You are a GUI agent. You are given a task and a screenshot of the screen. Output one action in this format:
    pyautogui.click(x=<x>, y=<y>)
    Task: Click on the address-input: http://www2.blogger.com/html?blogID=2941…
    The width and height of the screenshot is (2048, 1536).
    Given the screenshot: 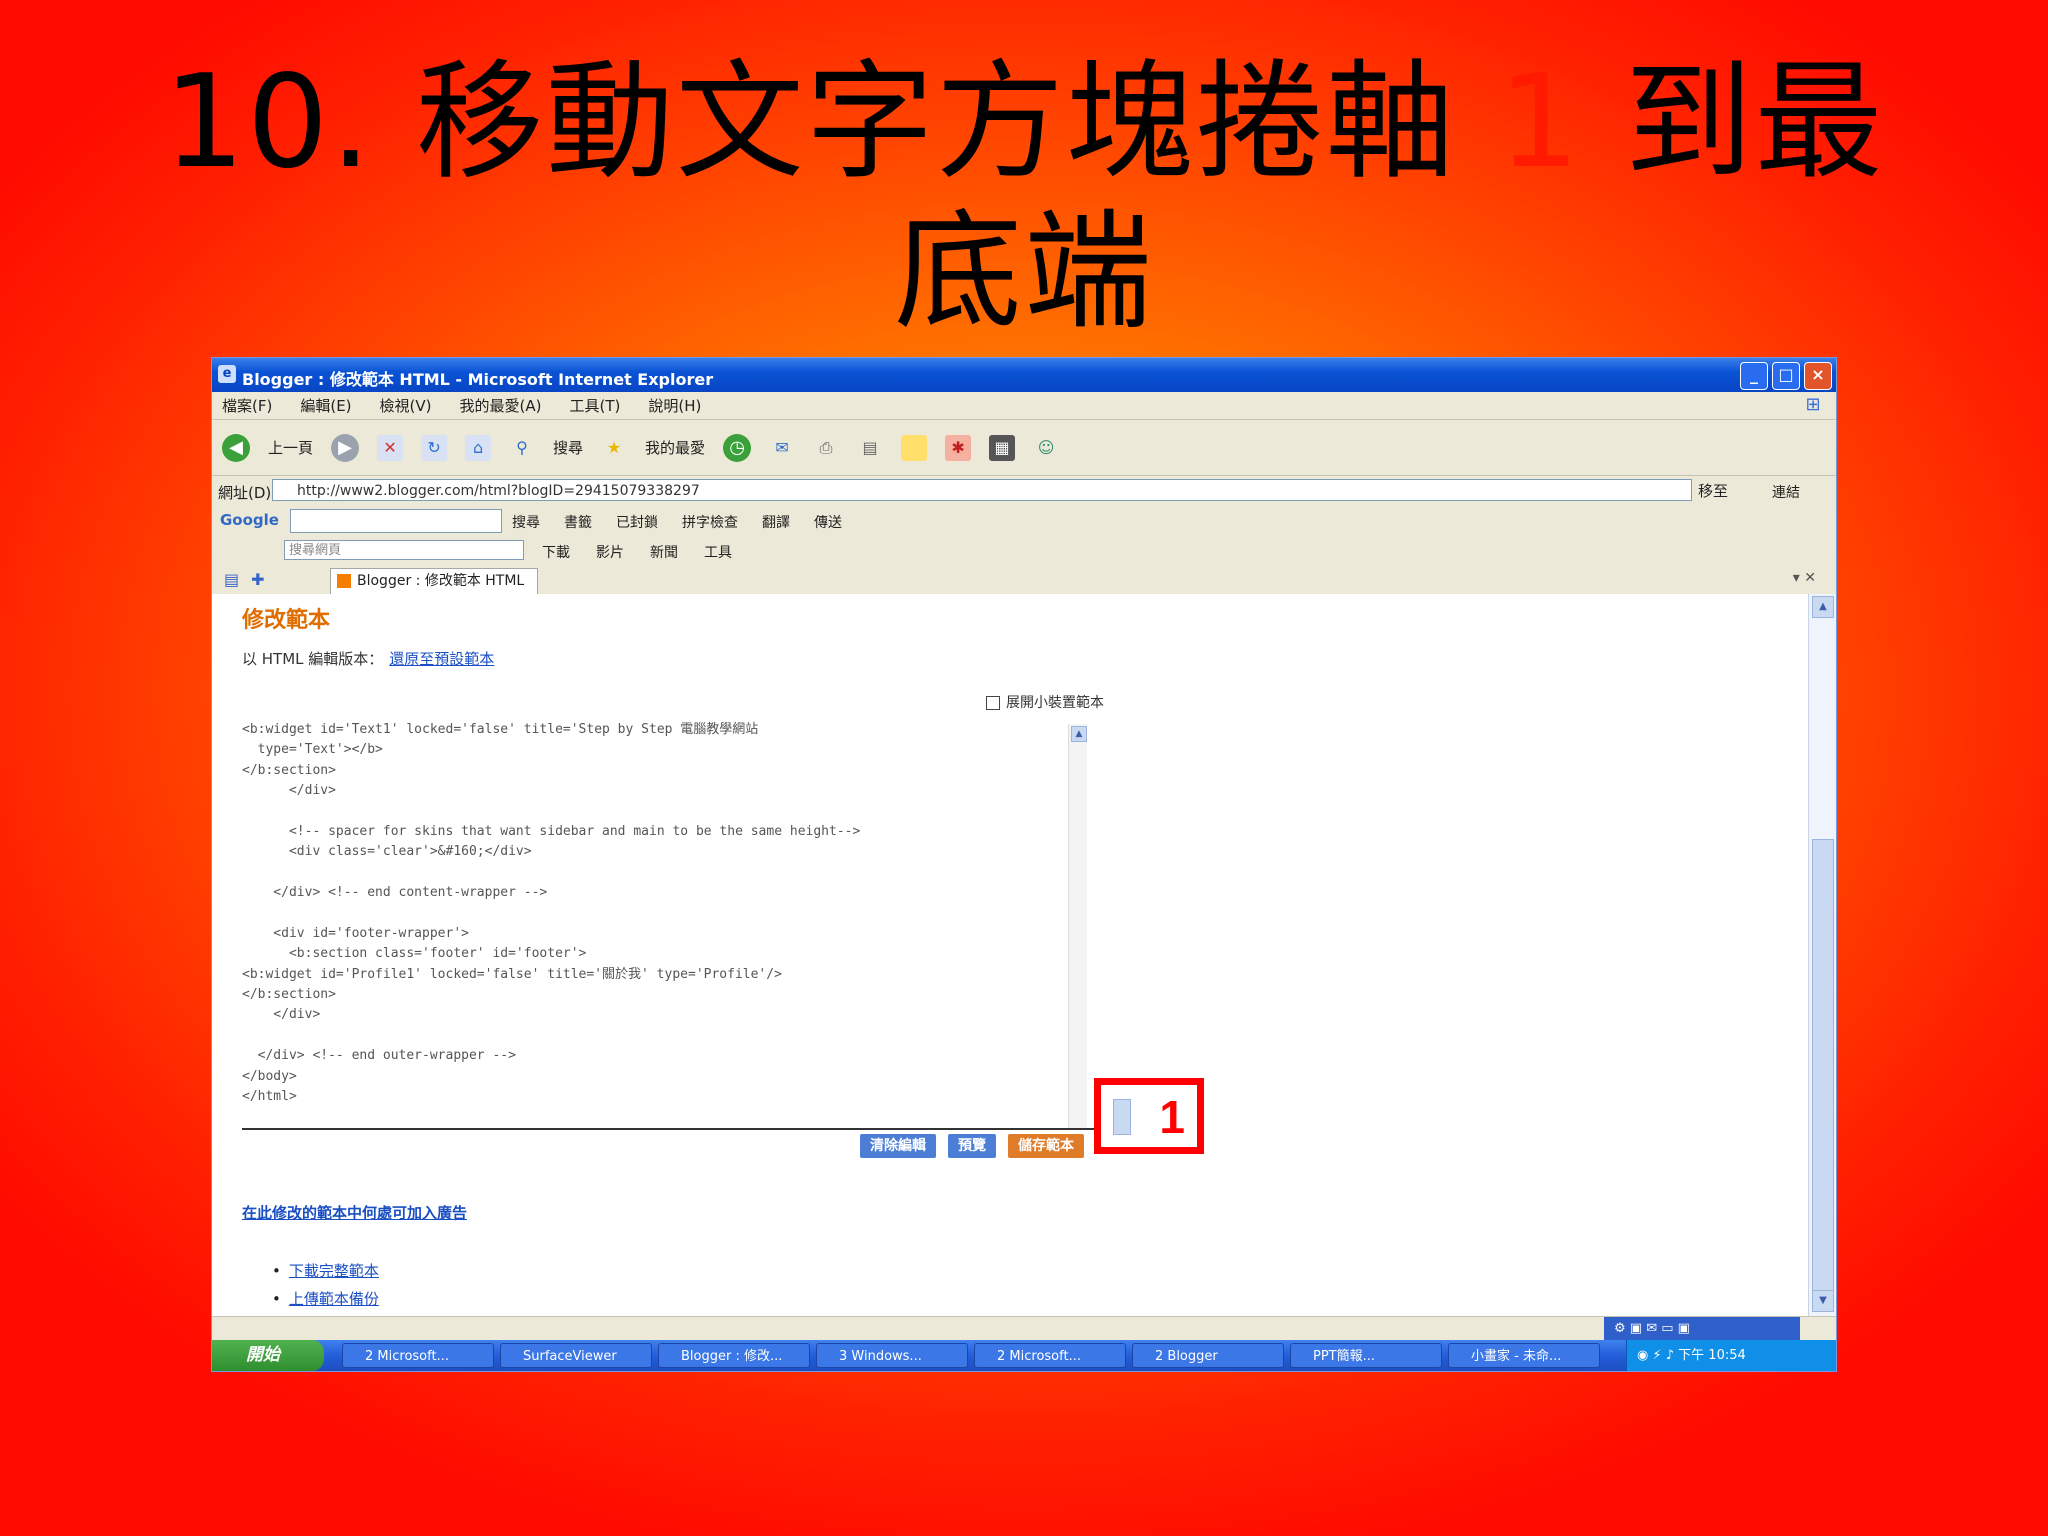 What is the action you would take?
    pyautogui.click(x=982, y=490)
    